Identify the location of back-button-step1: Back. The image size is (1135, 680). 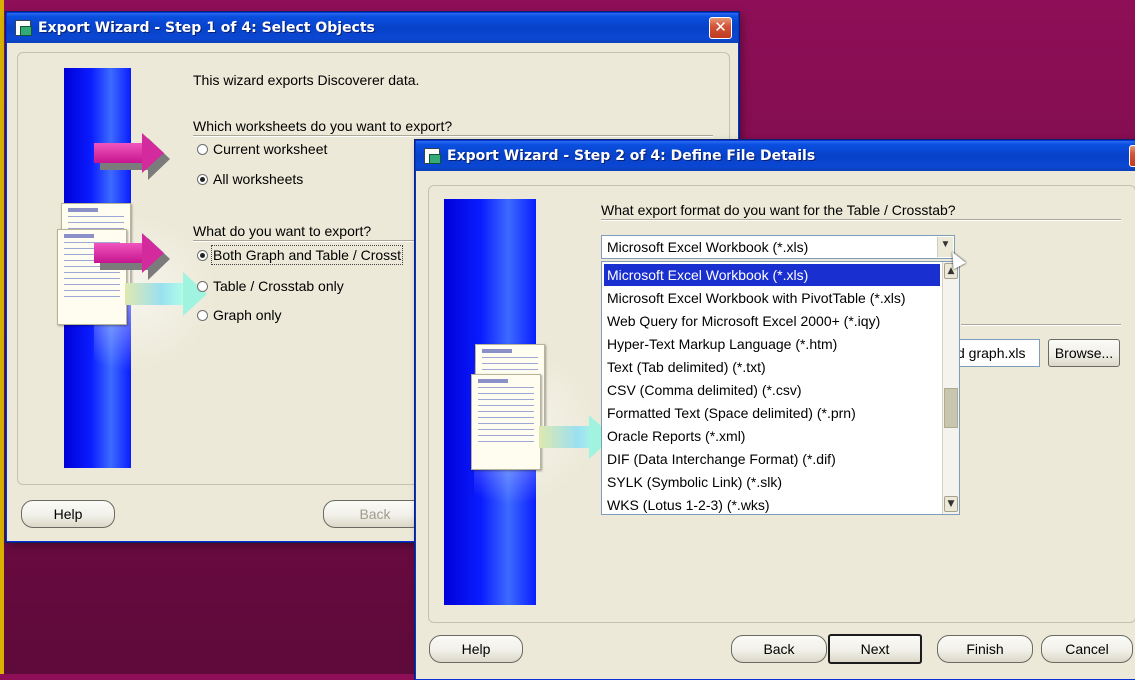
(375, 514).